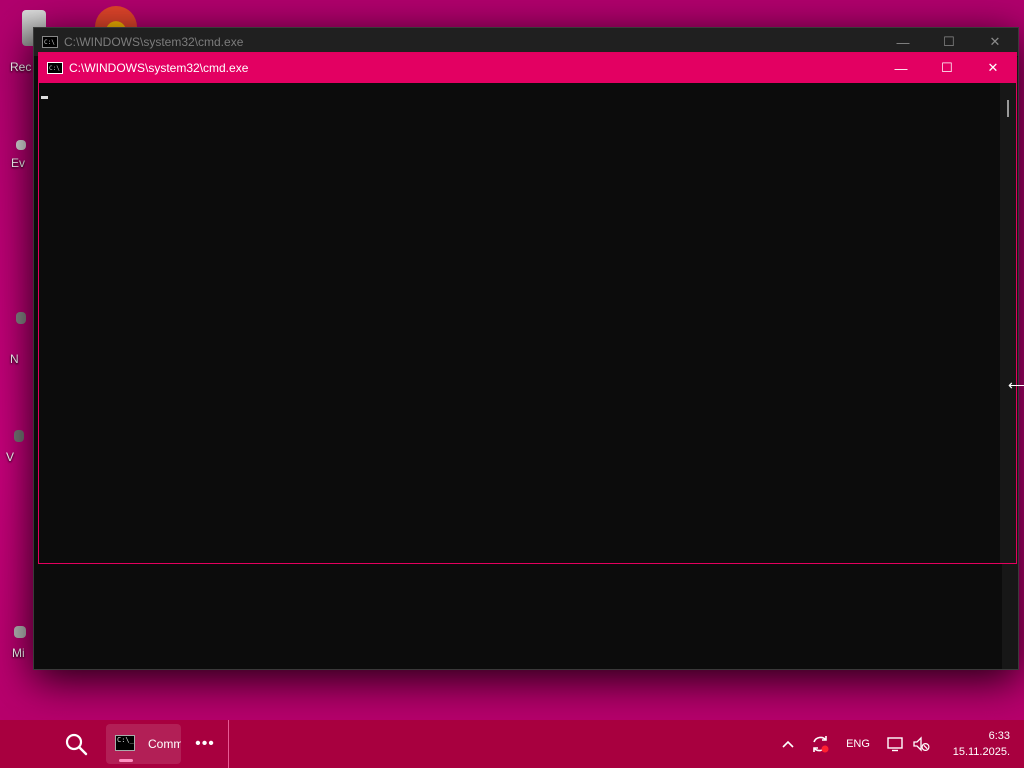 This screenshot has height=768, width=1024. I want to click on clock: 6:33 15.11.2025., so click(981, 744).